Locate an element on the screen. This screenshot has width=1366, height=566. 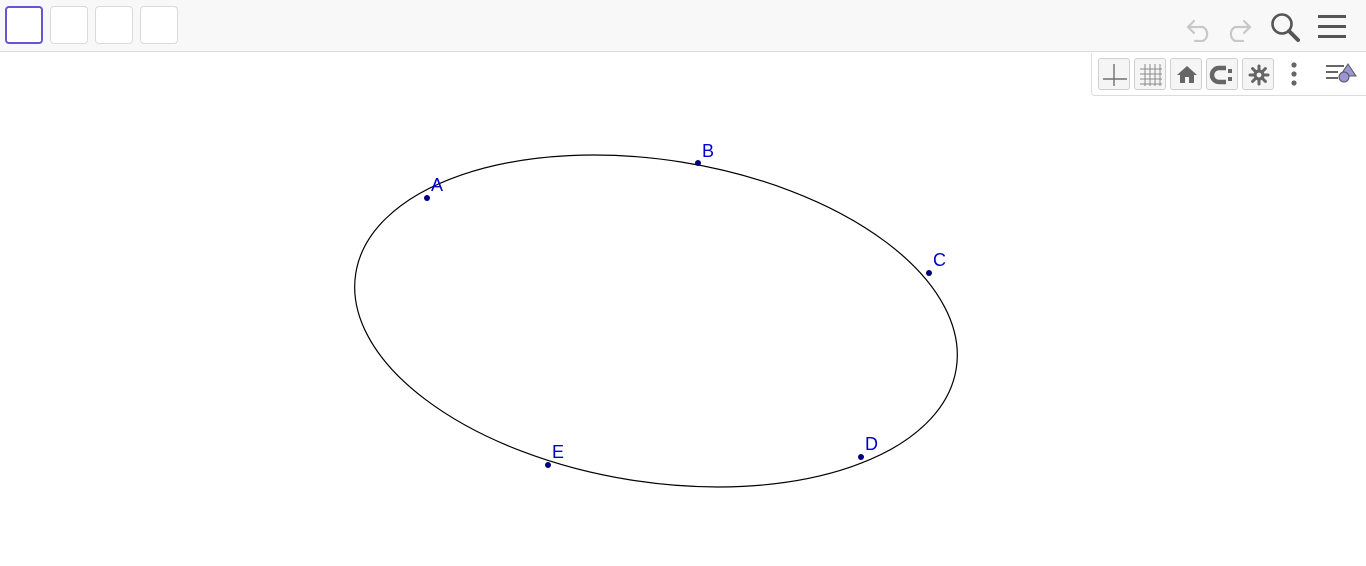
point-label: E is located at coordinates (558, 452).